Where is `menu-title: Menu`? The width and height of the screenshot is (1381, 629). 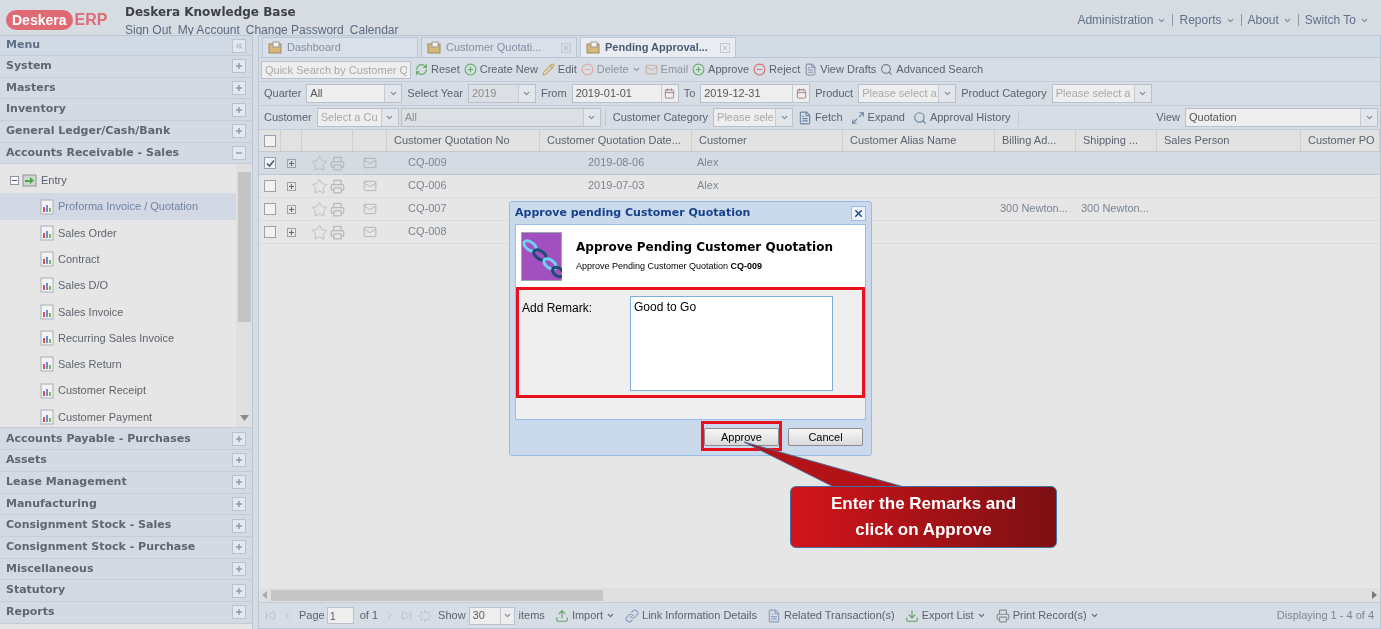 menu-title: Menu is located at coordinates (23, 45).